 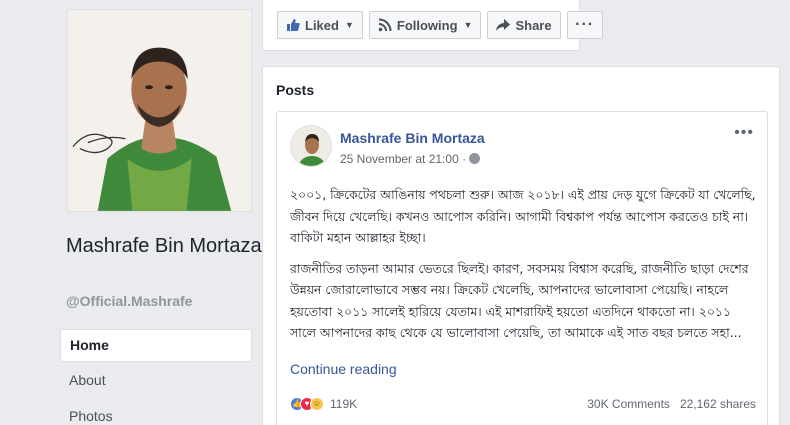 What do you see at coordinates (412, 138) in the screenshot?
I see `post-author-name: Mashrafe Bin Mortaza` at bounding box center [412, 138].